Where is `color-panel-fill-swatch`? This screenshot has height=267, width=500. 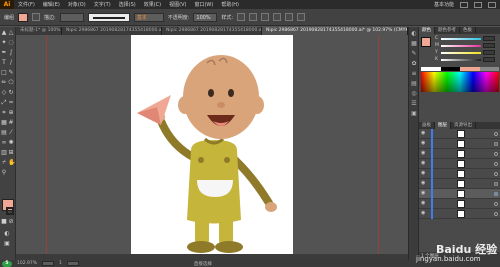 color-panel-fill-swatch is located at coordinates (426, 42).